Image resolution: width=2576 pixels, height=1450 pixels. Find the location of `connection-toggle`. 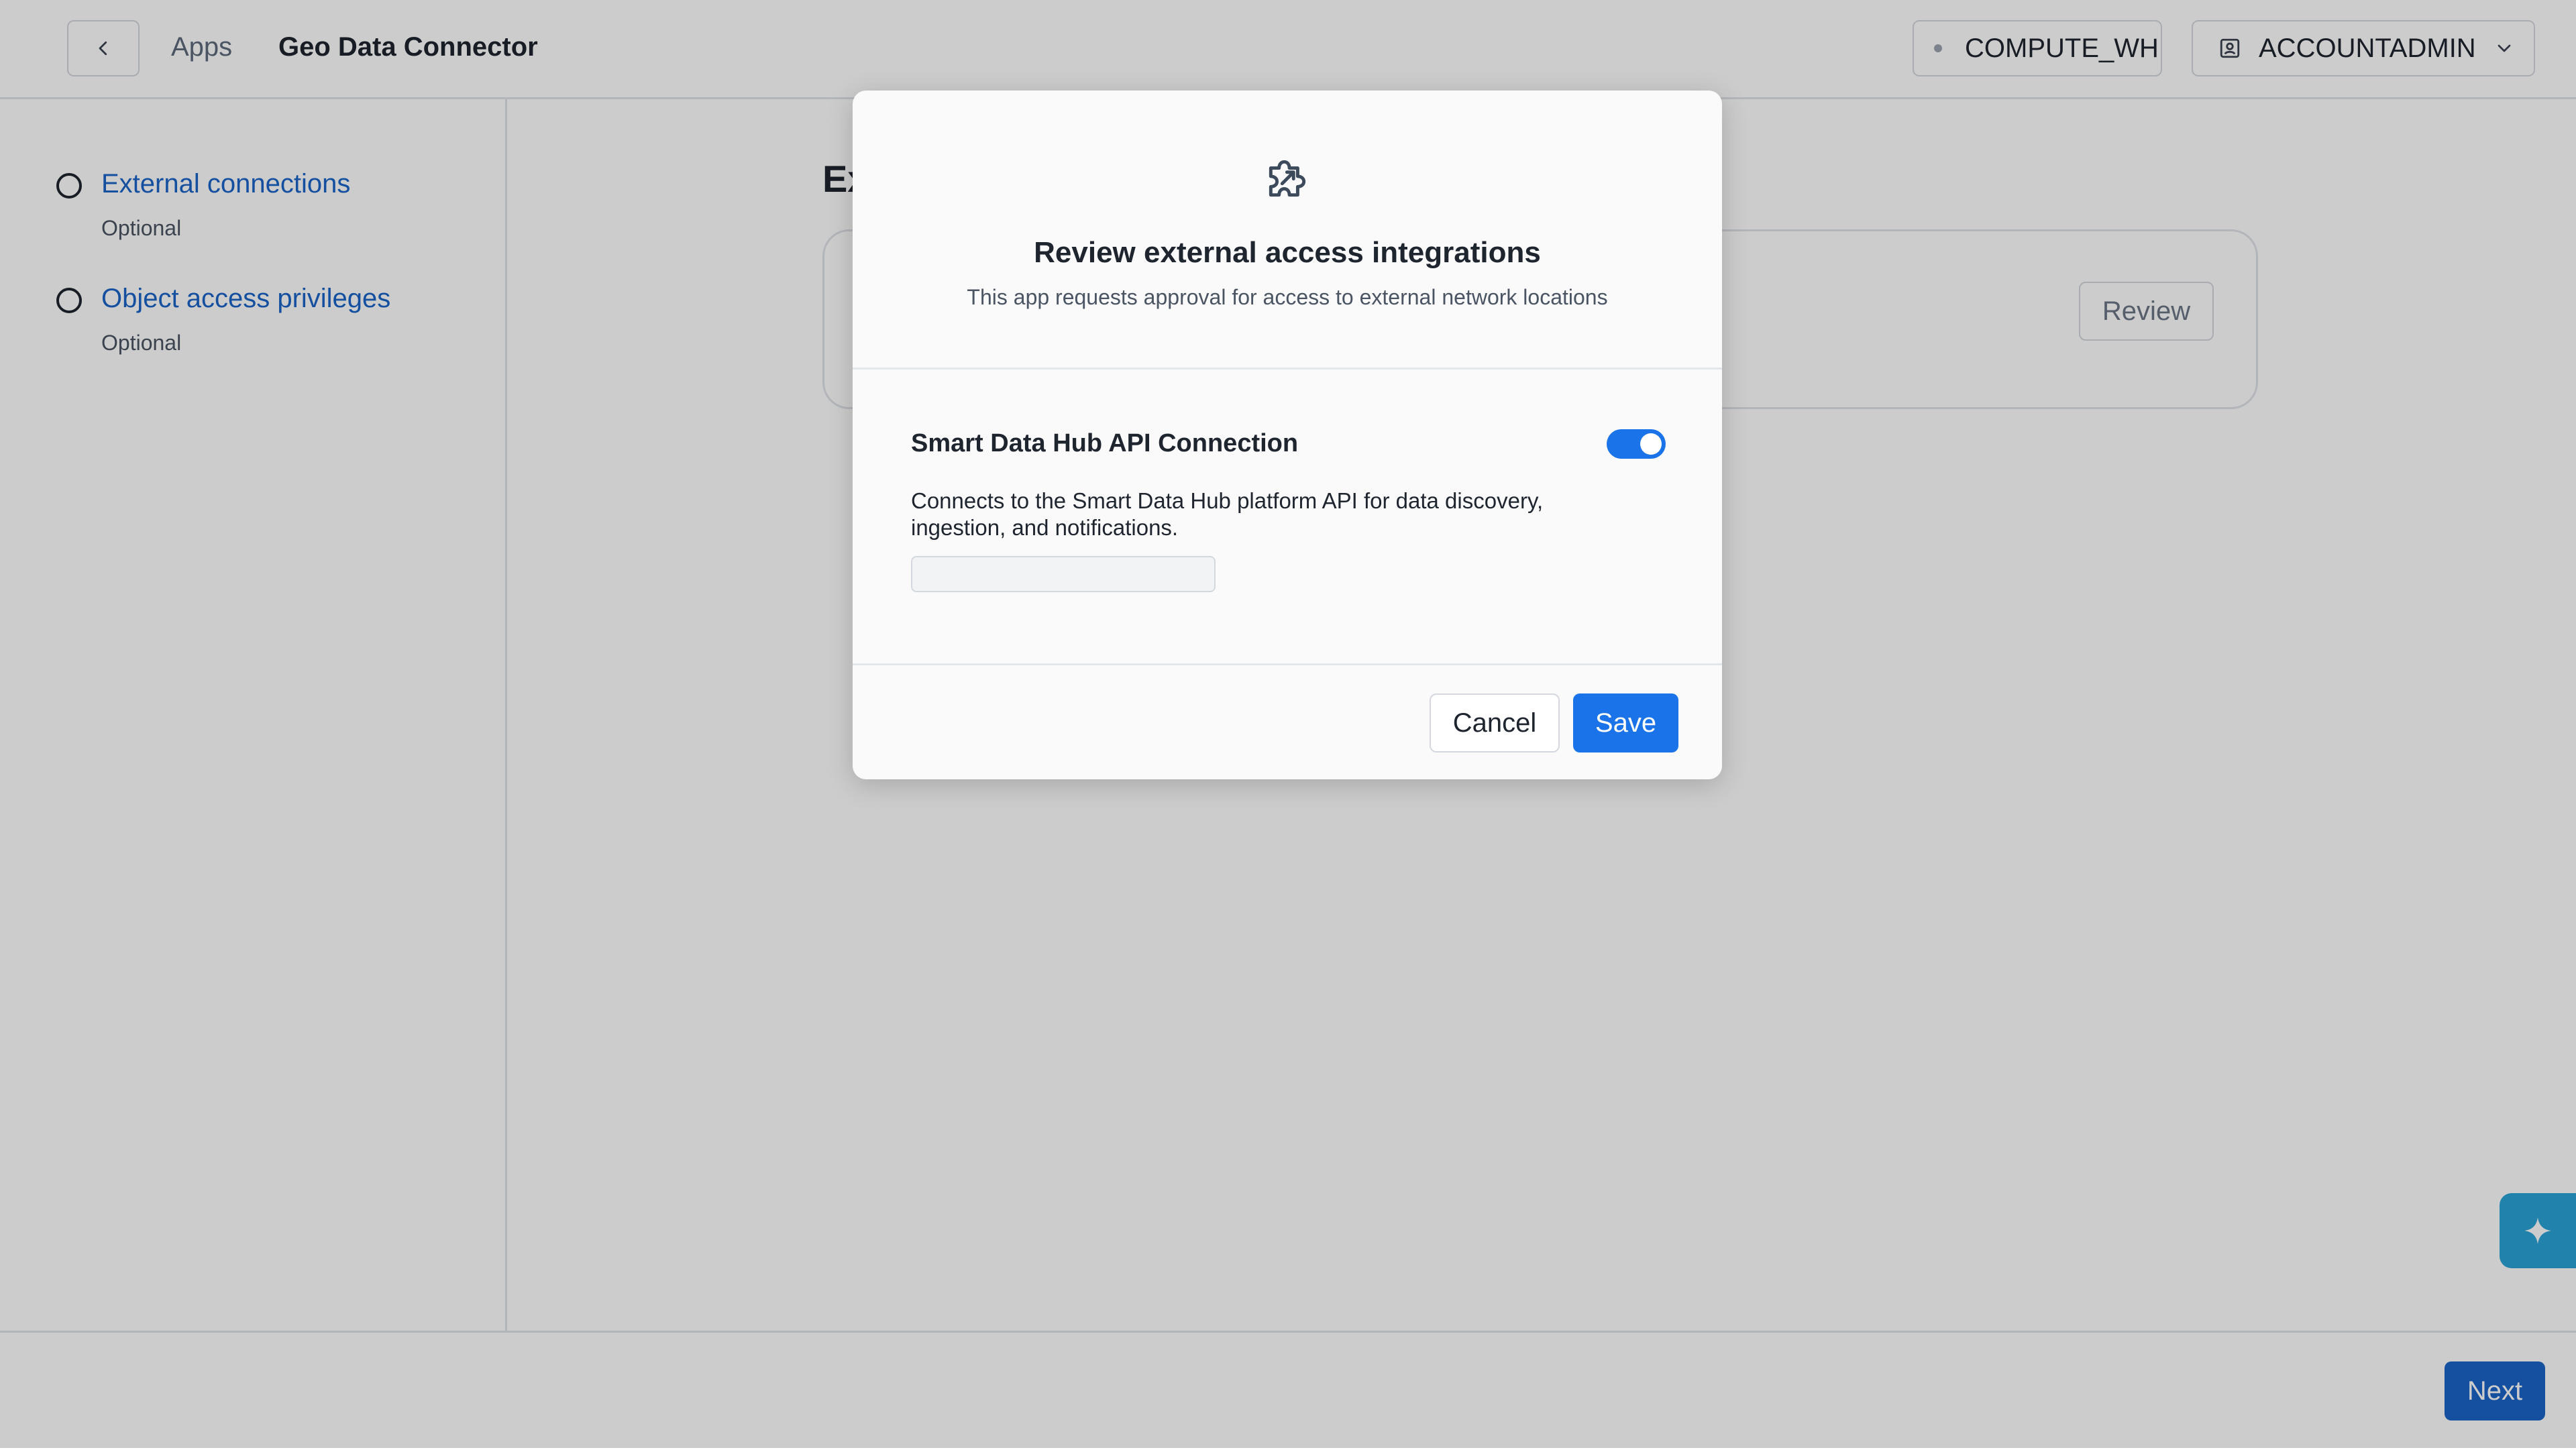

connection-toggle is located at coordinates (1636, 444).